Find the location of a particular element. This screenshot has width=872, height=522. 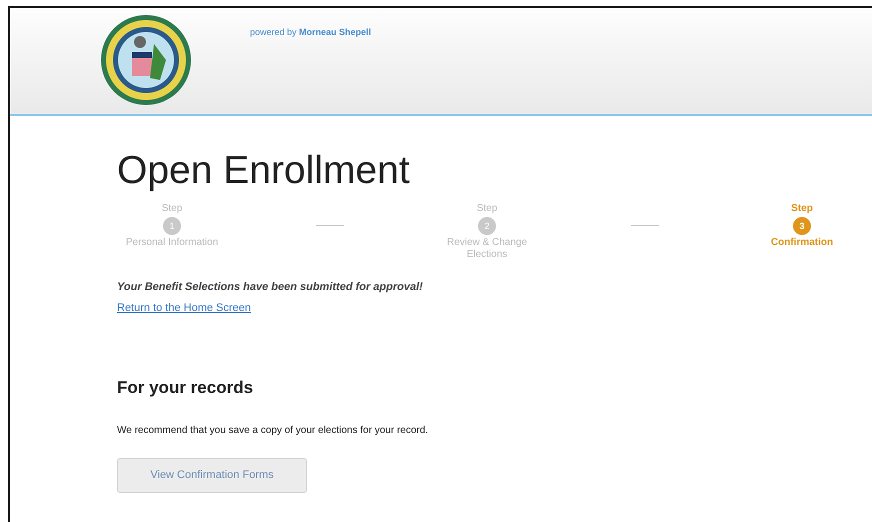

powered-by-text: powered by Morneau Shepell is located at coordinates (311, 32).